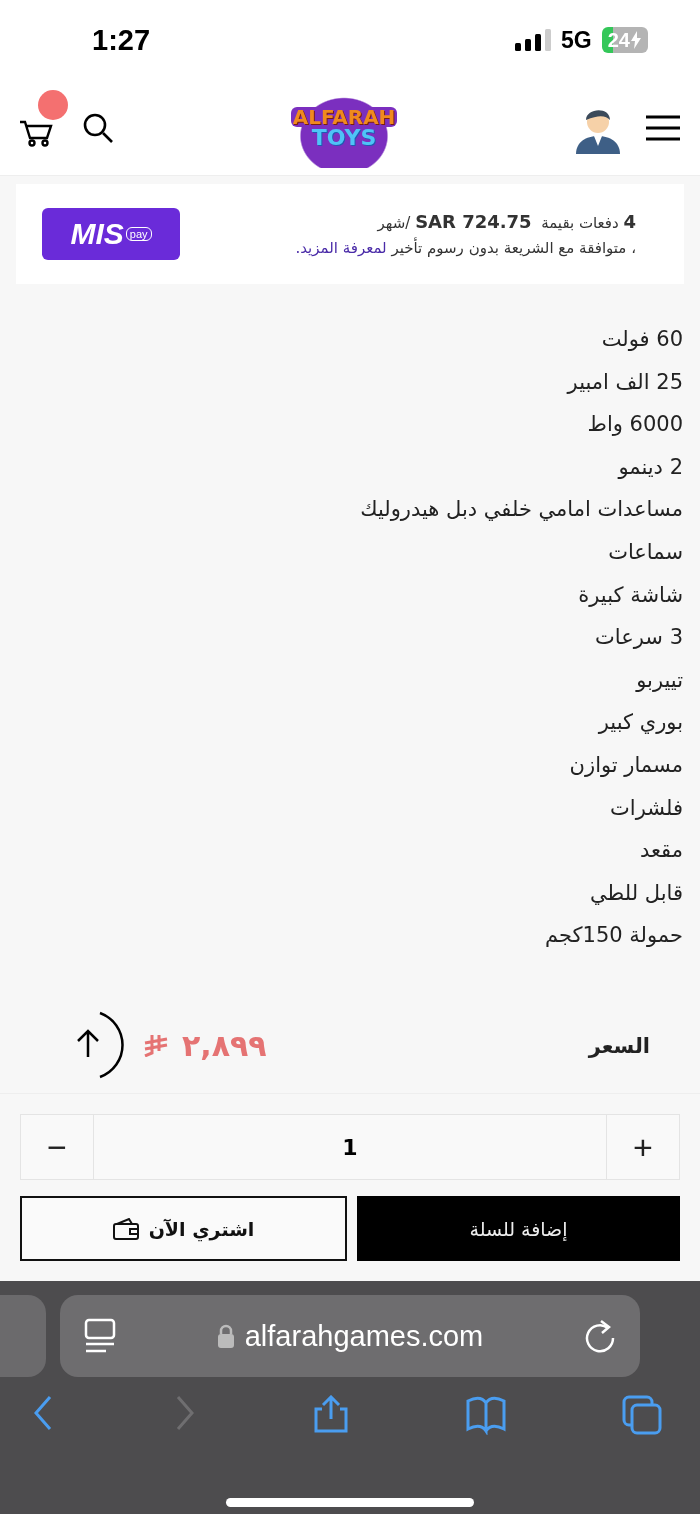 The width and height of the screenshot is (700, 1514). I want to click on cart-icon, so click(36, 133).